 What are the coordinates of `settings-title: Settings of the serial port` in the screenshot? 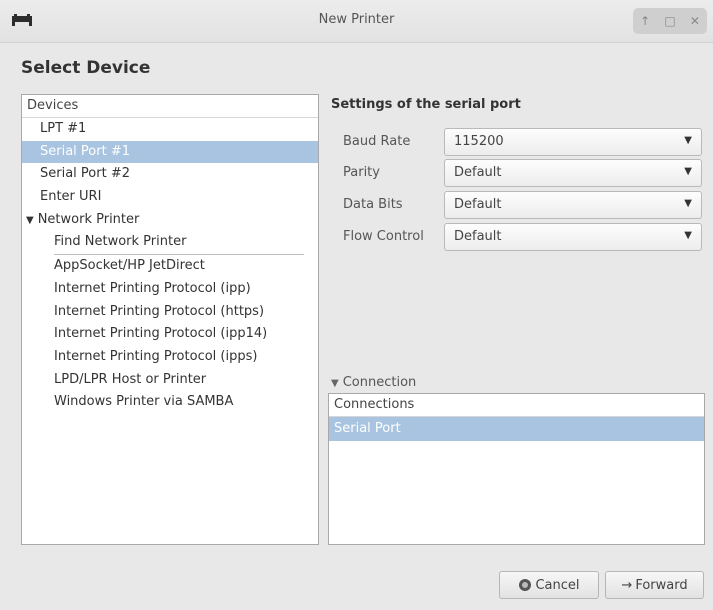 It's located at (426, 104).